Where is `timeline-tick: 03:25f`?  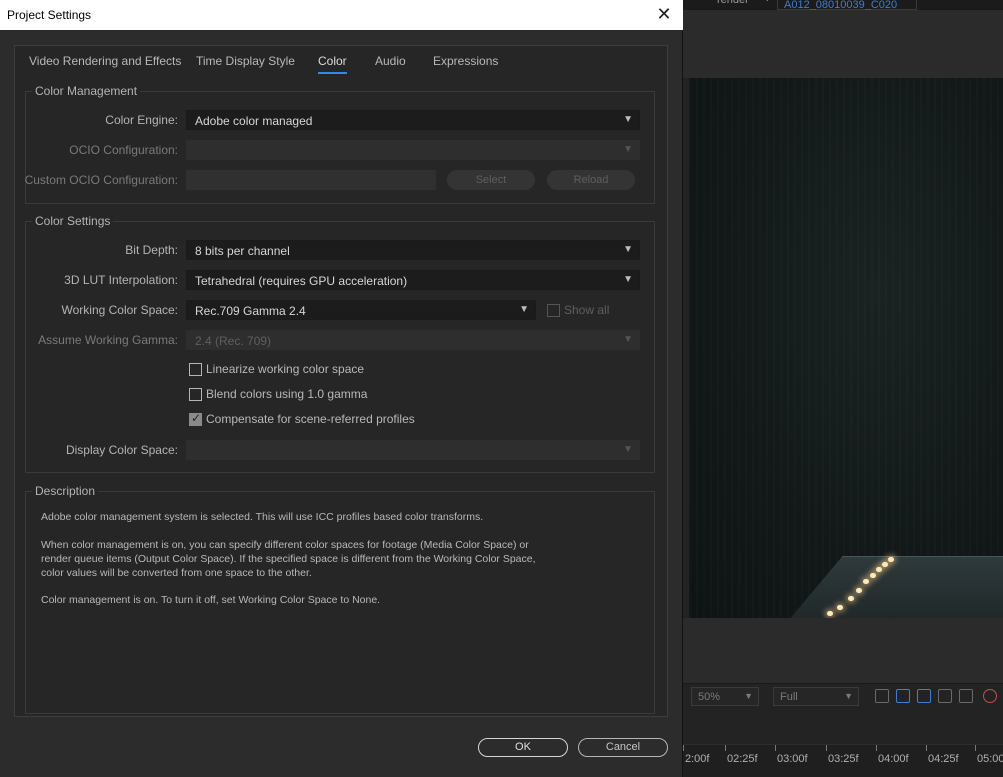 timeline-tick: 03:25f is located at coordinates (842, 755).